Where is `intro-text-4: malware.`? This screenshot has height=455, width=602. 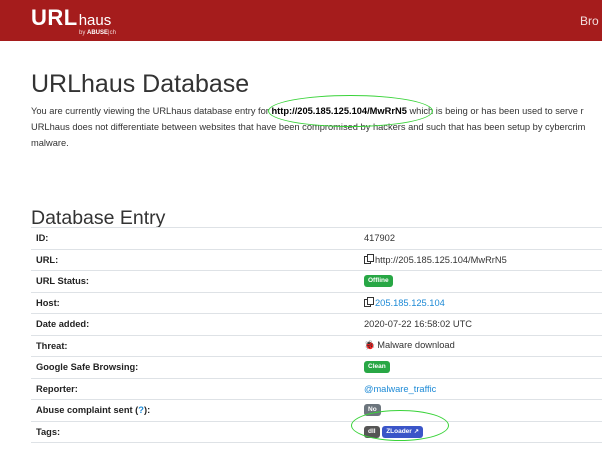
intro-text-4: malware. is located at coordinates (50, 143).